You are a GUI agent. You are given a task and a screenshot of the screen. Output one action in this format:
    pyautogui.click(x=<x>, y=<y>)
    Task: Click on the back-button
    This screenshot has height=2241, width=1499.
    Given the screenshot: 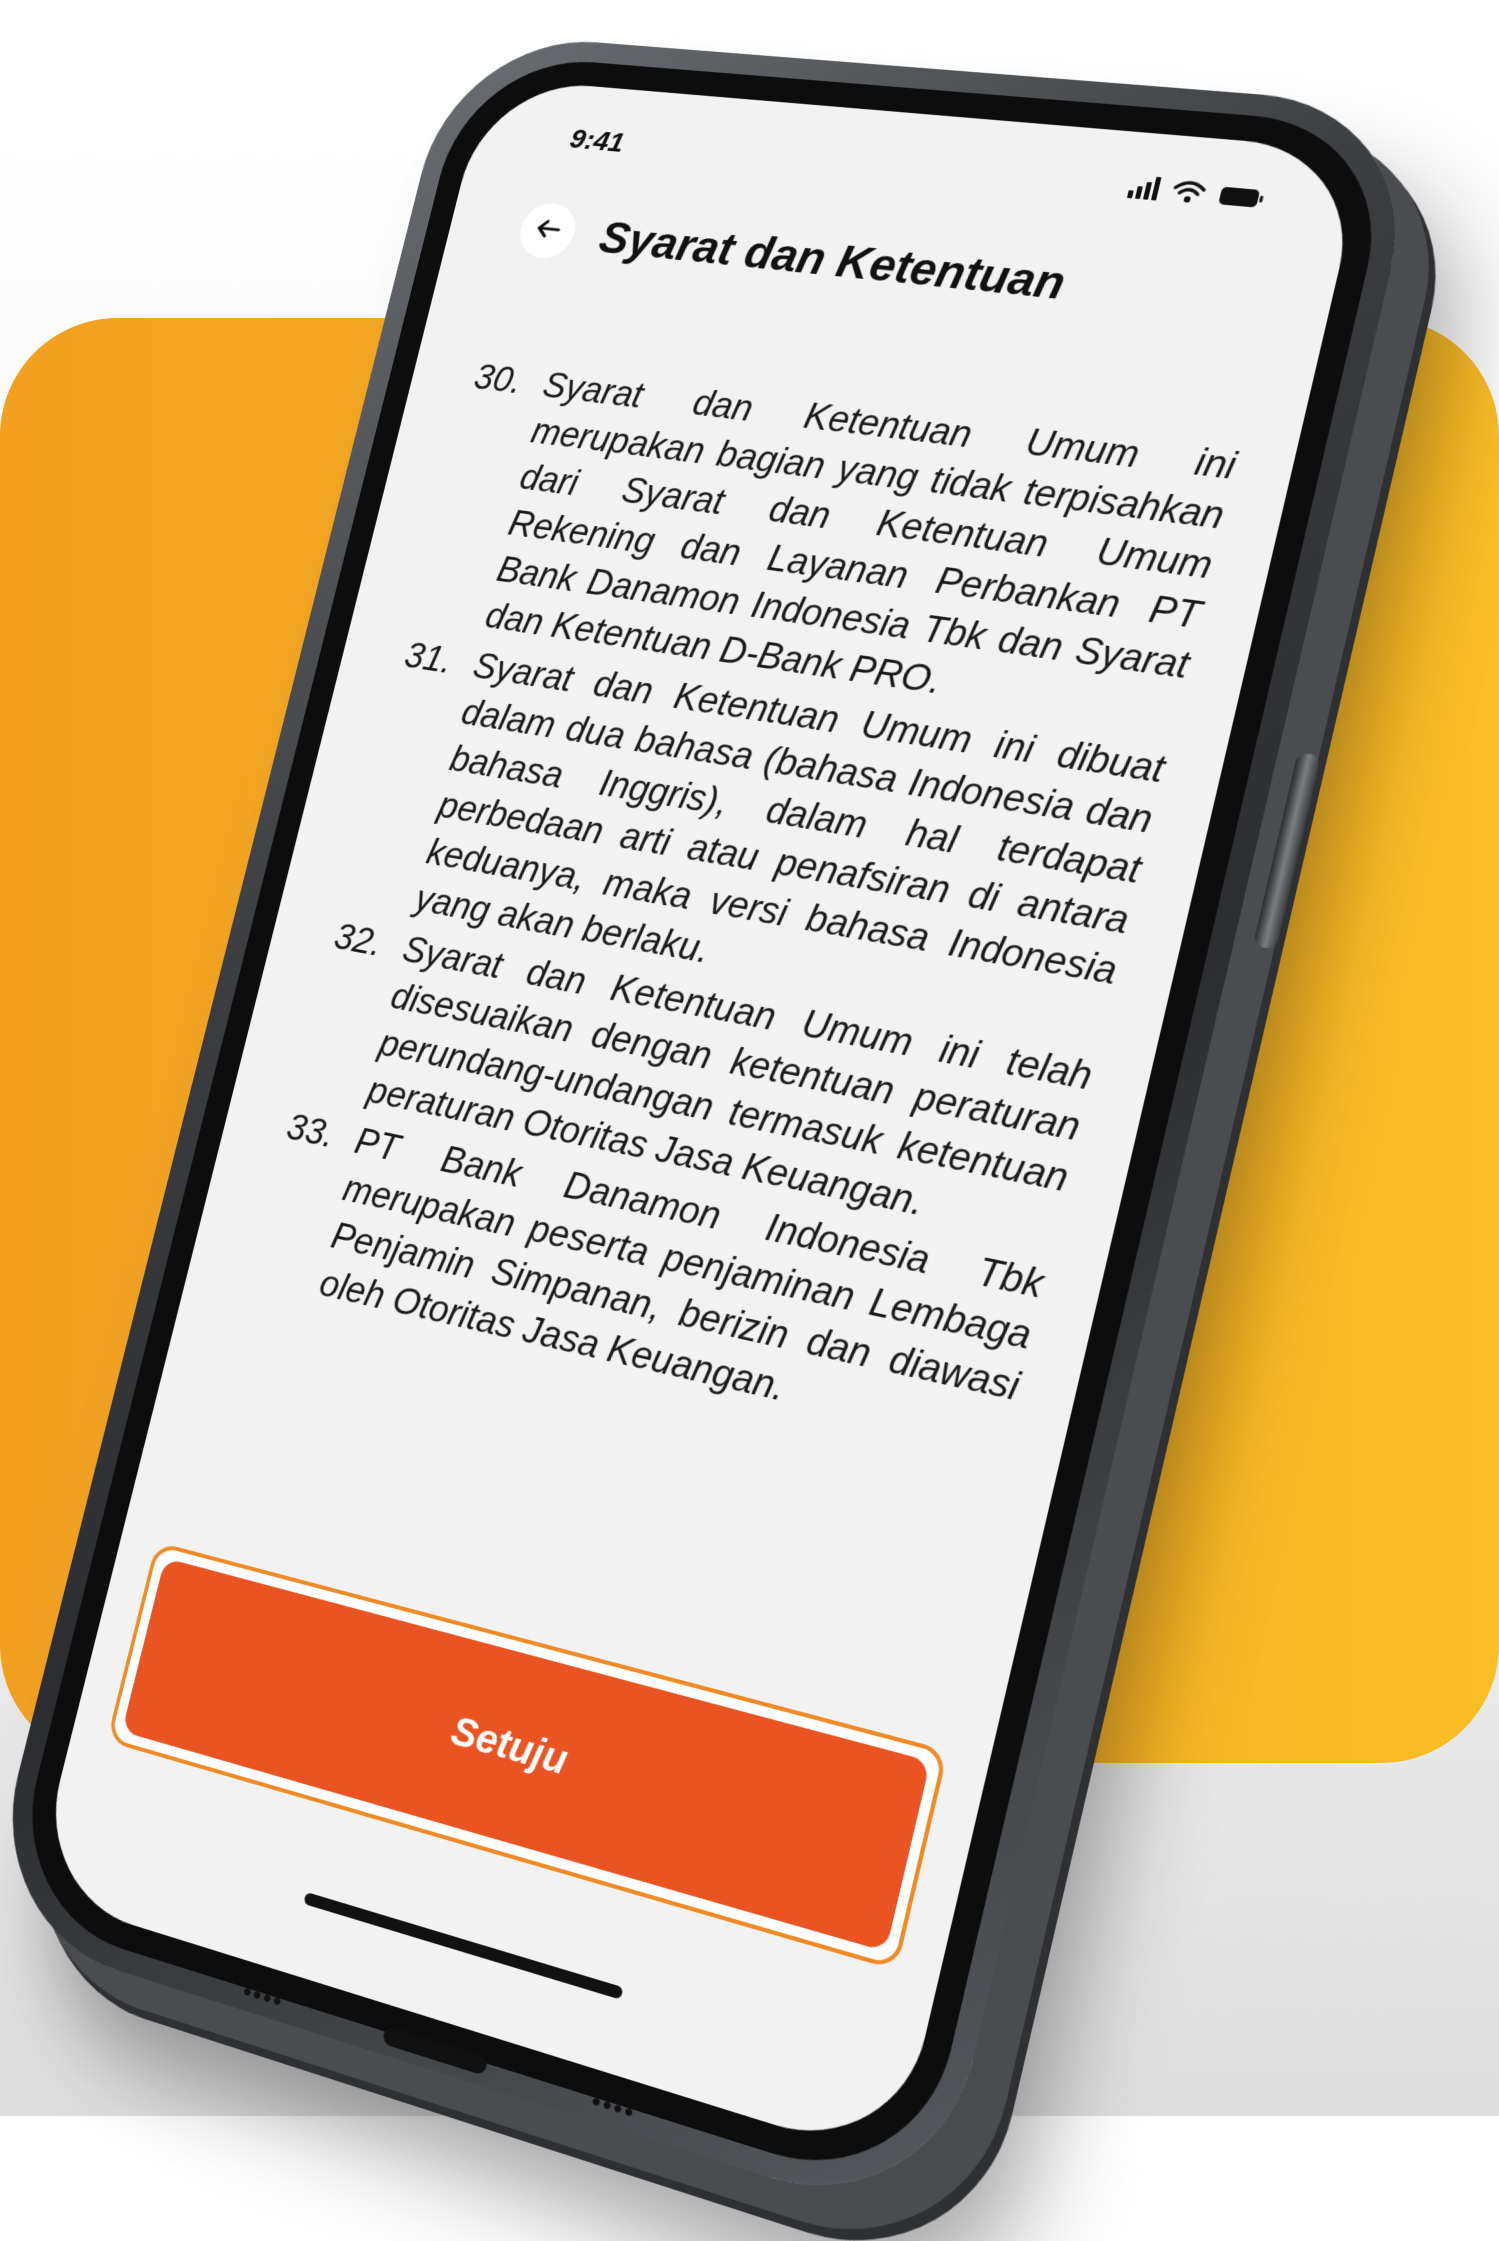 What is the action you would take?
    pyautogui.click(x=547, y=230)
    